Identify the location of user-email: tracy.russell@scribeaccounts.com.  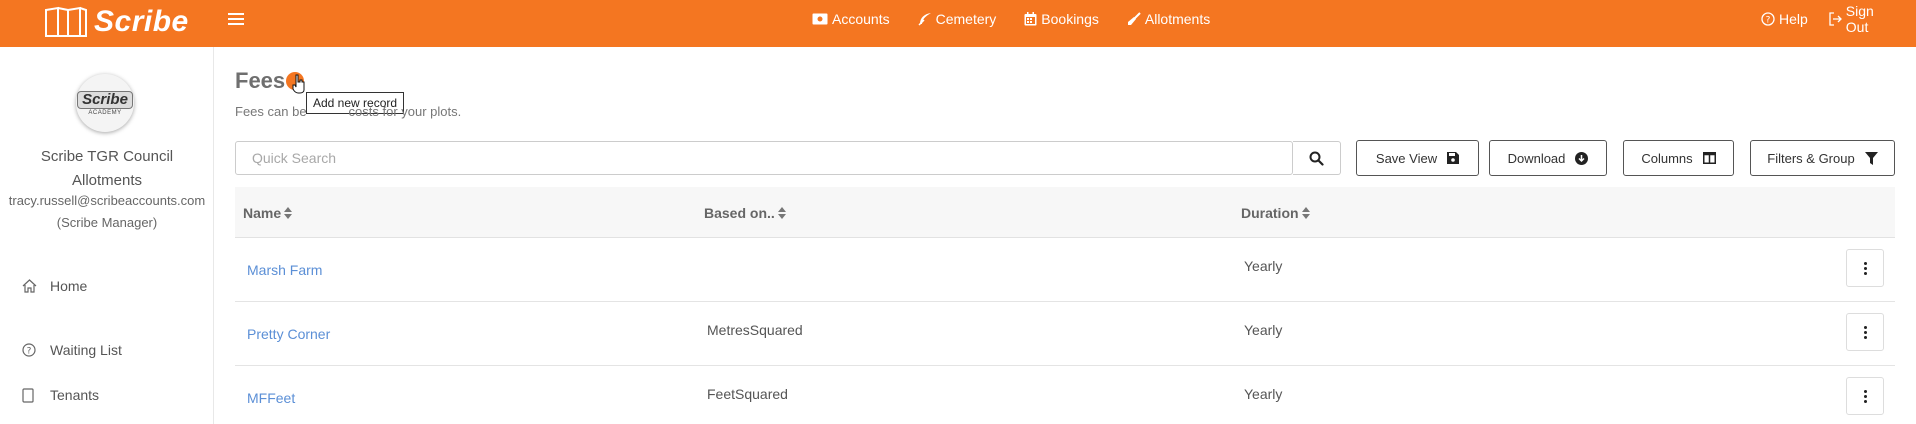
(107, 200).